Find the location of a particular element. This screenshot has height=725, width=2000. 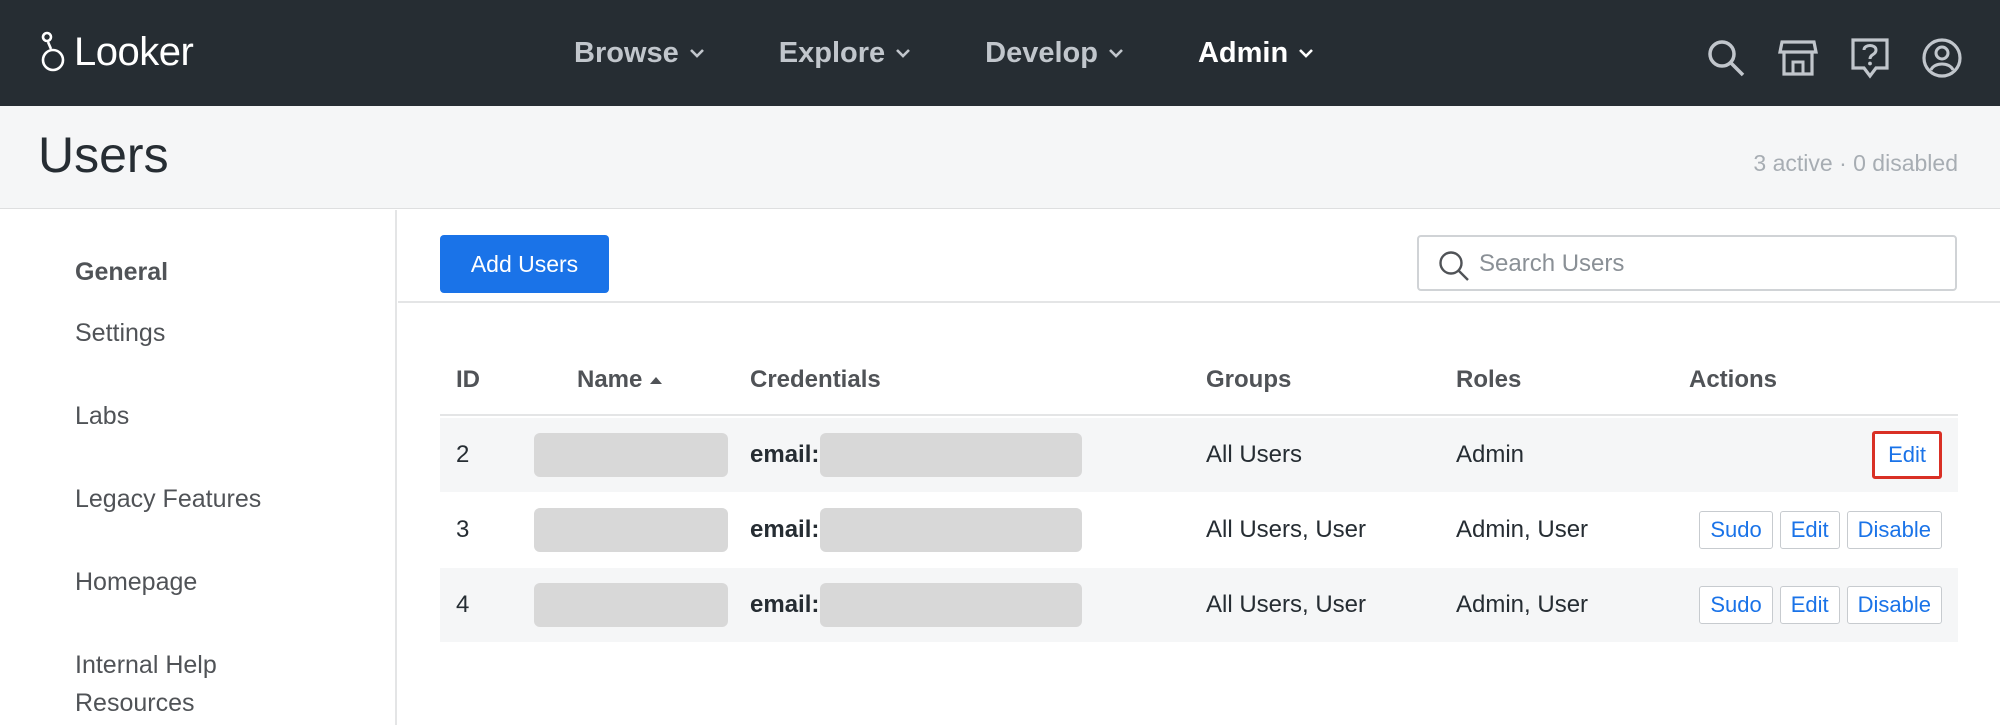

page-title: Users is located at coordinates (103, 155).